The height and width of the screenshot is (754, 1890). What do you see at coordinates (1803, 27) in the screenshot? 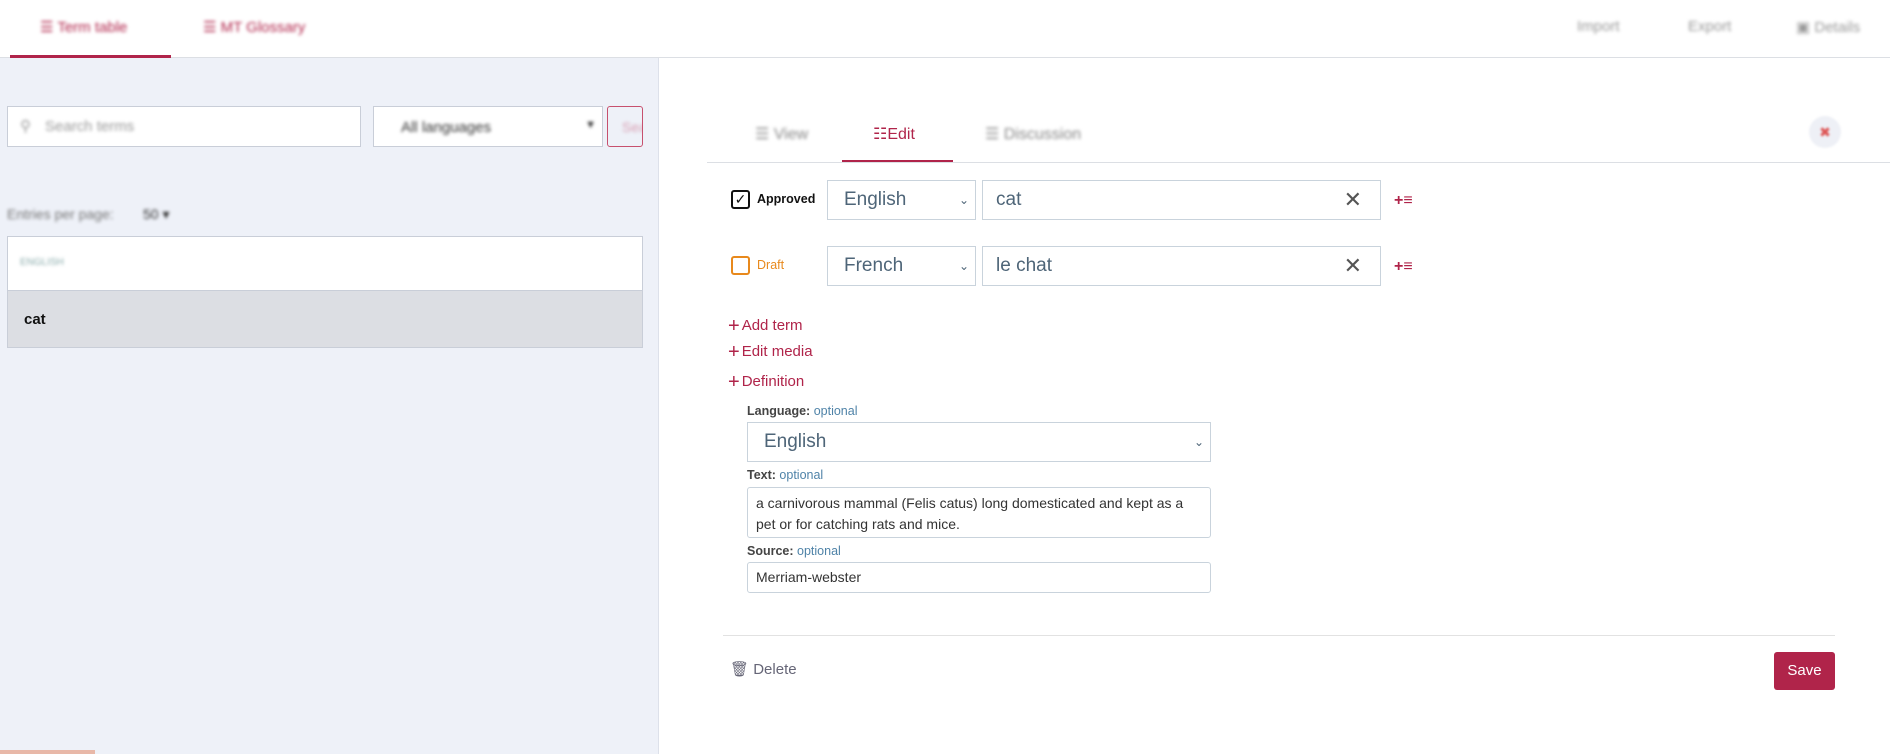
I see `details-icon: ▣` at bounding box center [1803, 27].